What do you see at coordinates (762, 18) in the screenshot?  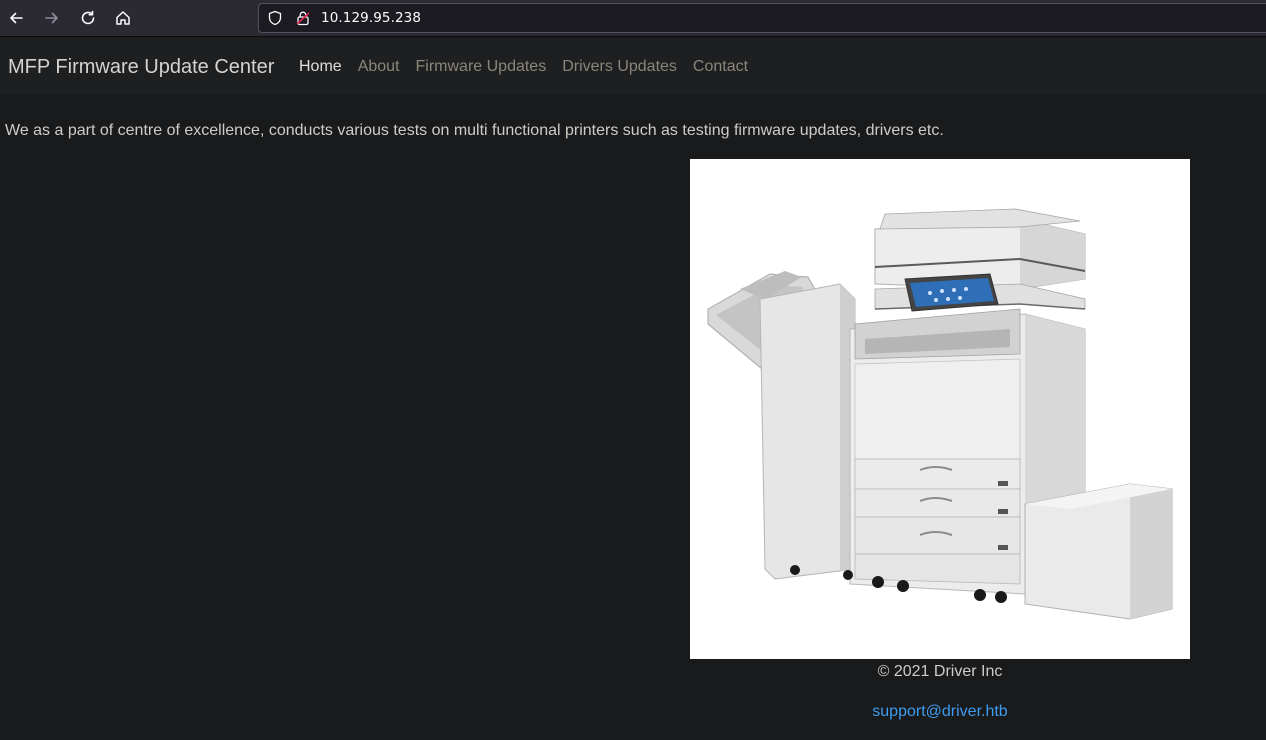 I see `url-bar: 10.129.95.238` at bounding box center [762, 18].